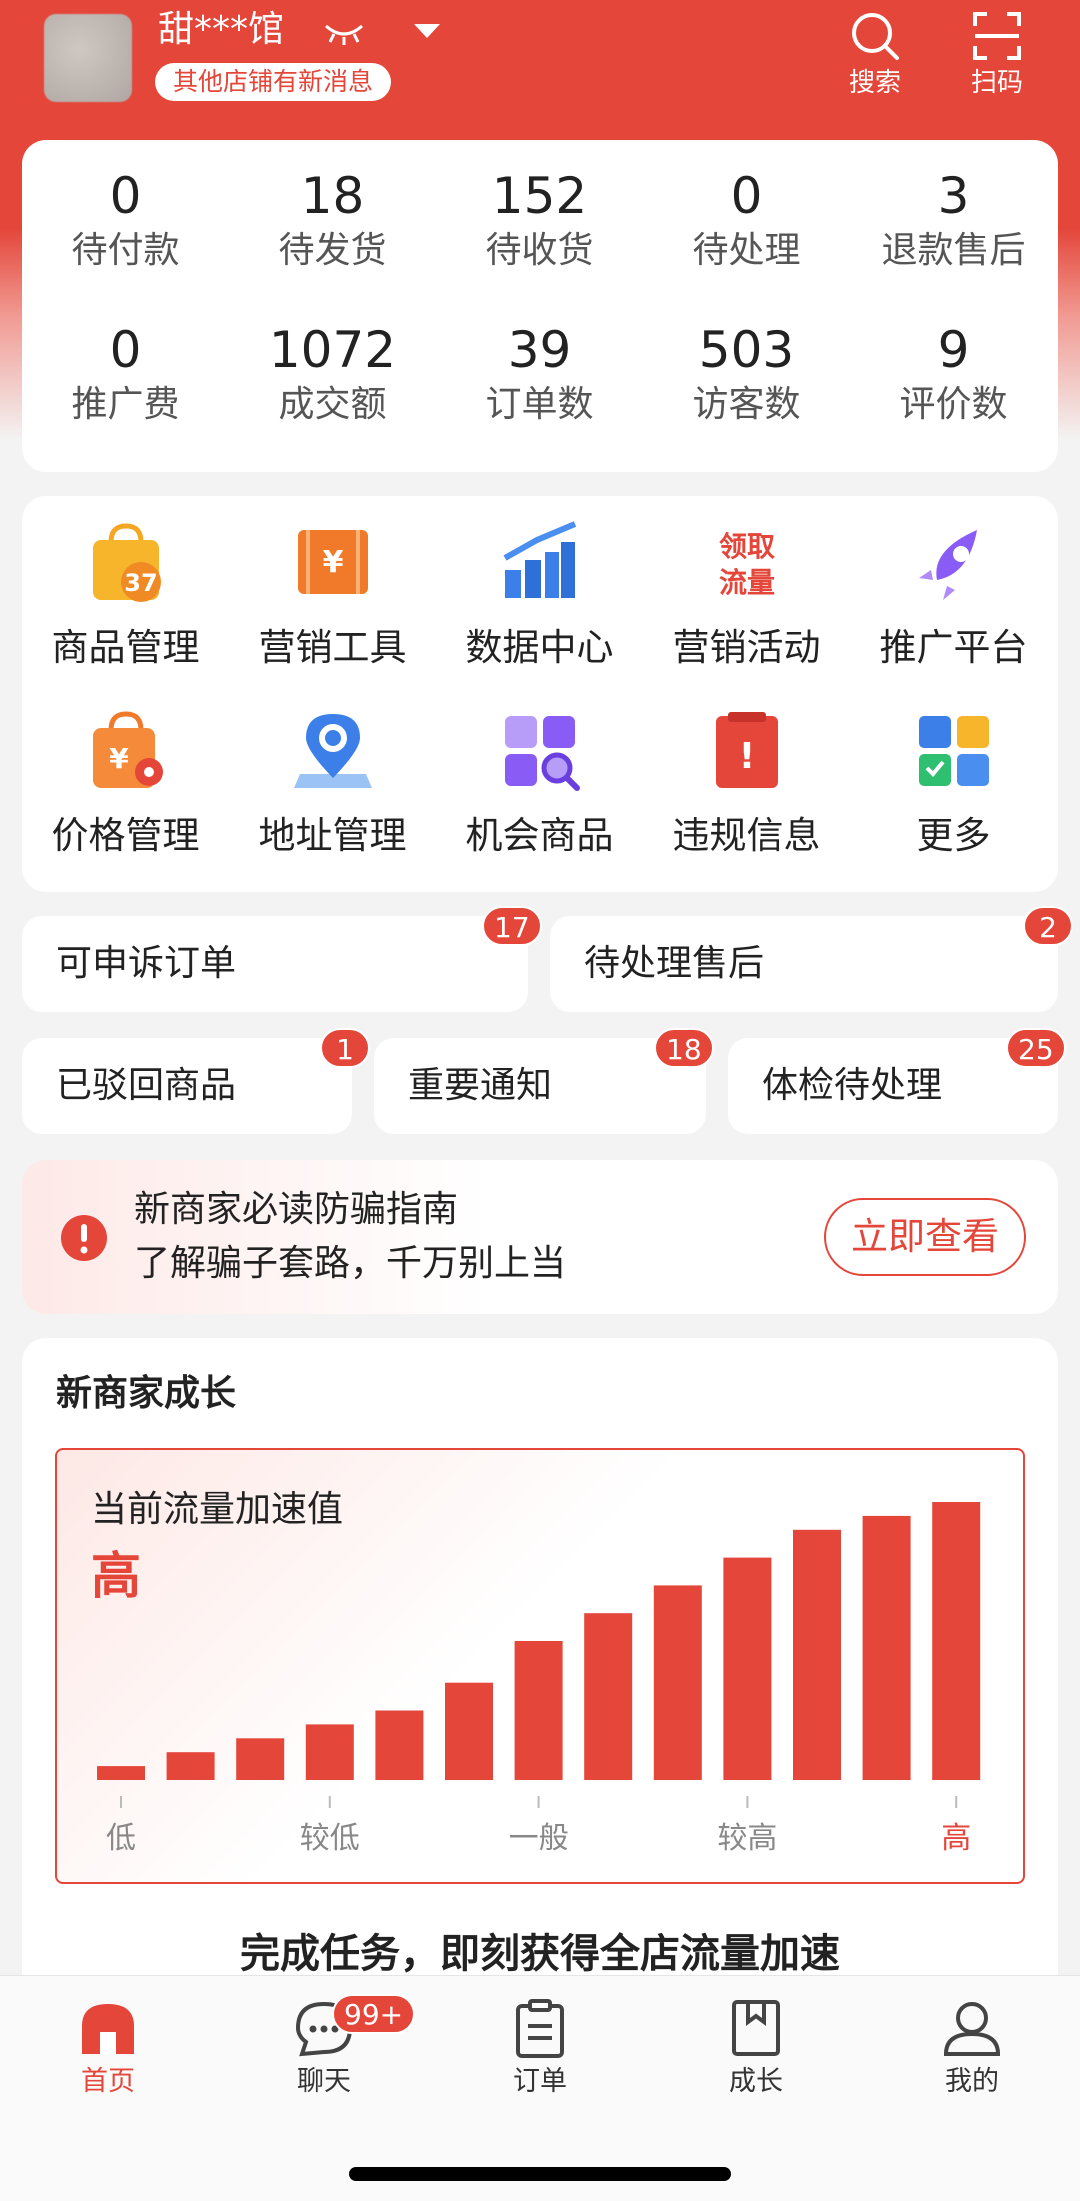 This screenshot has width=1080, height=2201. I want to click on user-icon, so click(972, 2029).